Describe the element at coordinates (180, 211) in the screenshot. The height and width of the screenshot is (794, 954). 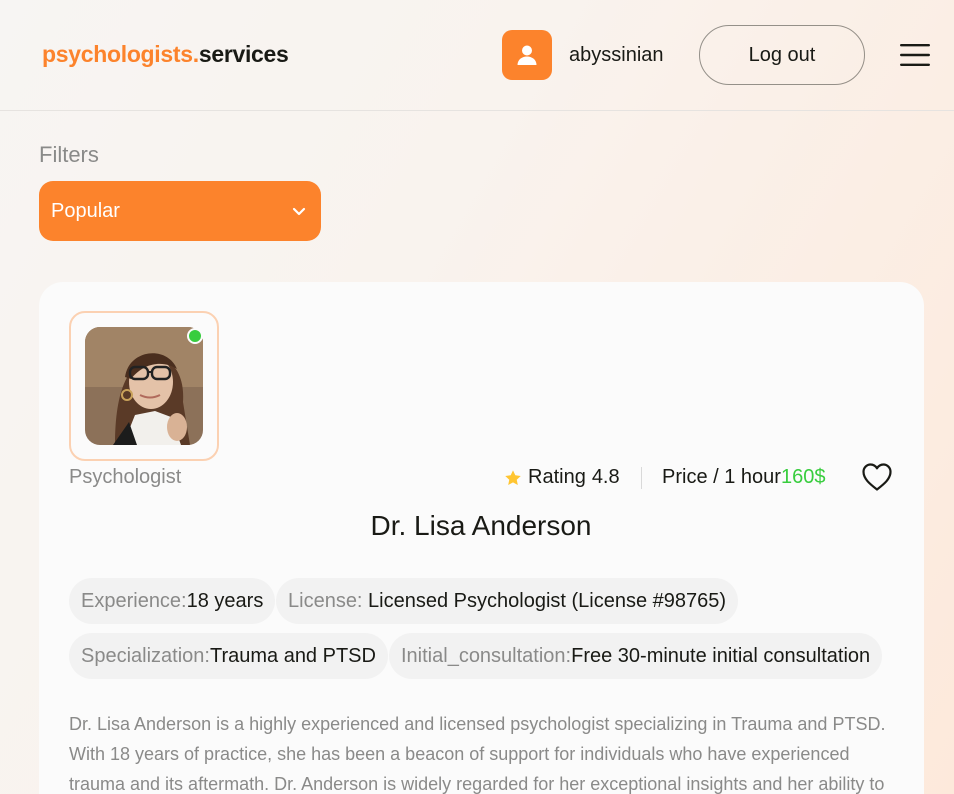
I see `filter-select: Popular` at that location.